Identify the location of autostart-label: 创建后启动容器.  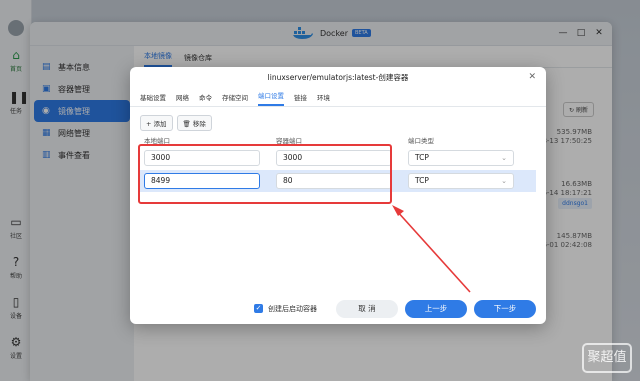
(292, 309).